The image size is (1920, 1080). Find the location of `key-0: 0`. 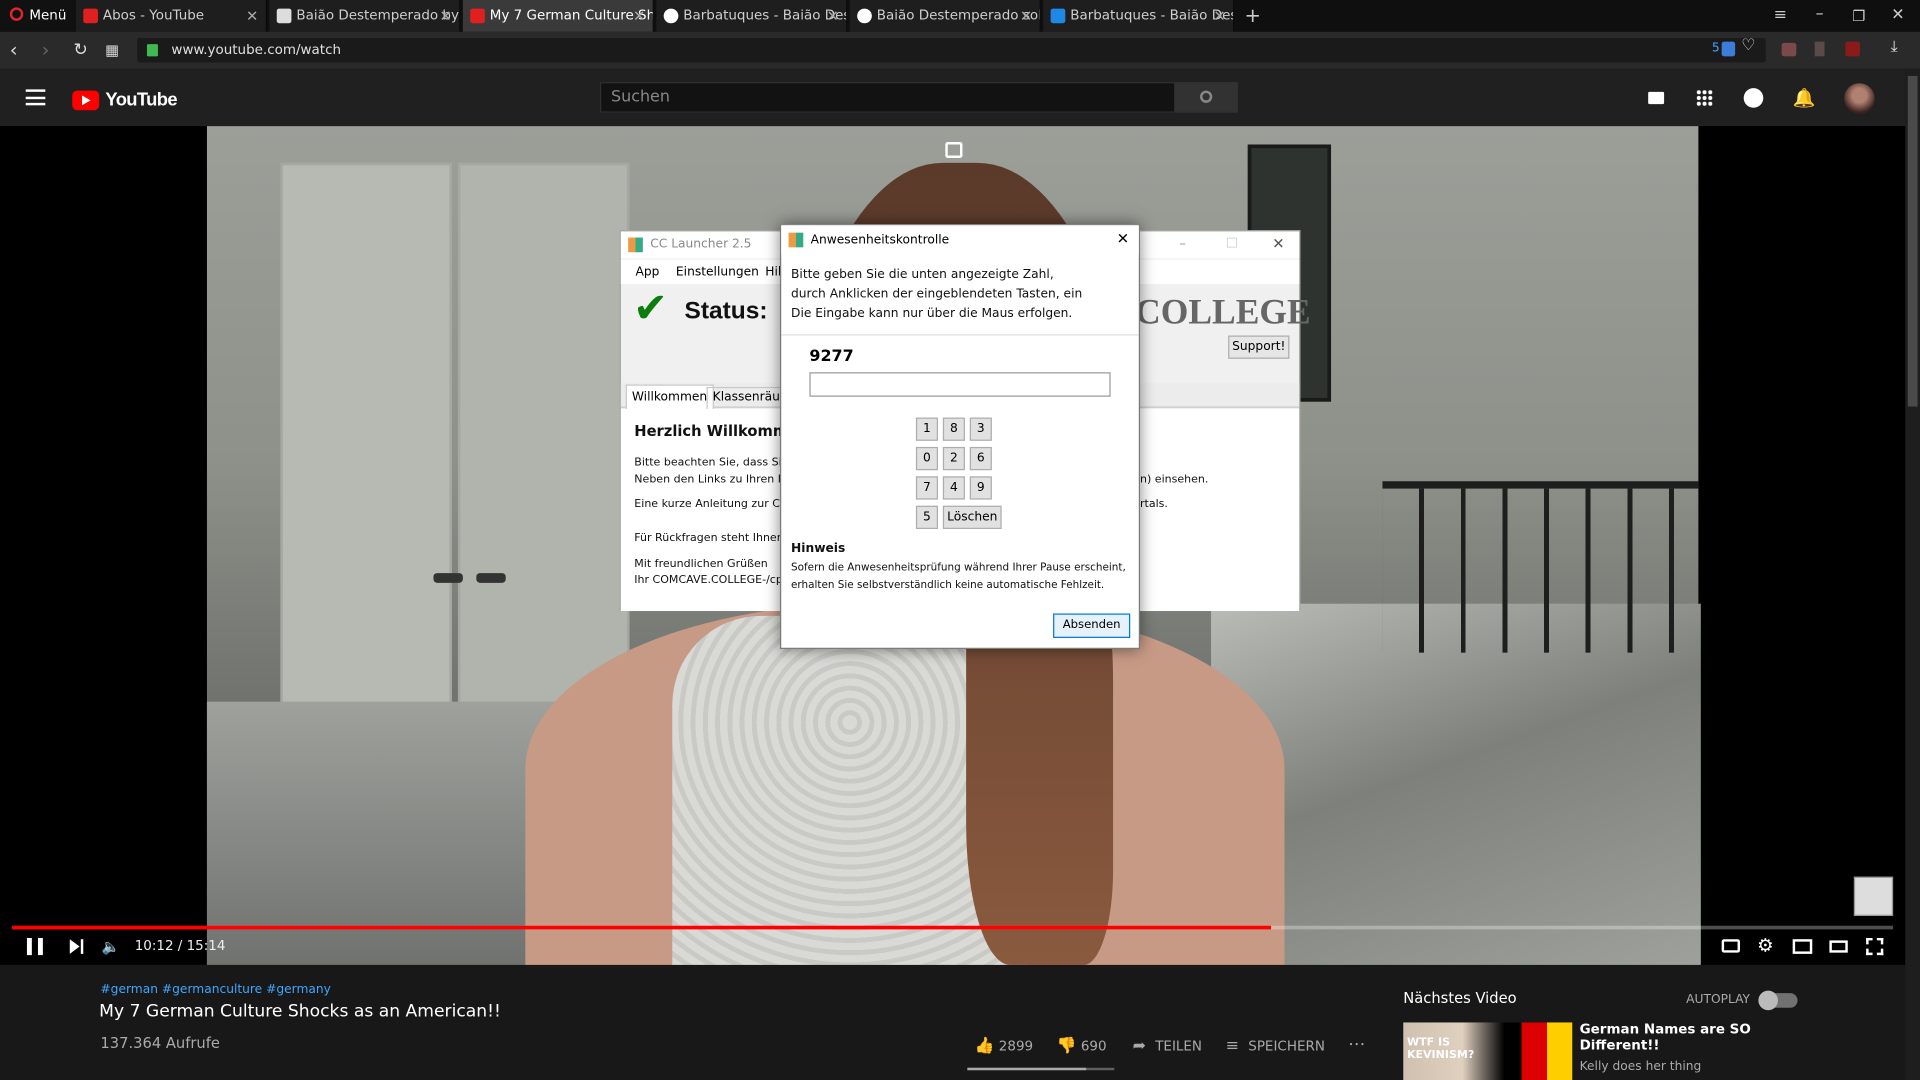

key-0: 0 is located at coordinates (926, 458).